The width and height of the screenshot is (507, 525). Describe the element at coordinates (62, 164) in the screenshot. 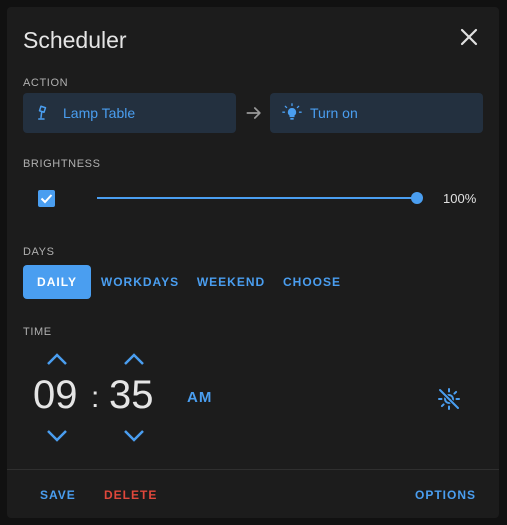

I see `brightness-label: BRIGHTNESS` at that location.